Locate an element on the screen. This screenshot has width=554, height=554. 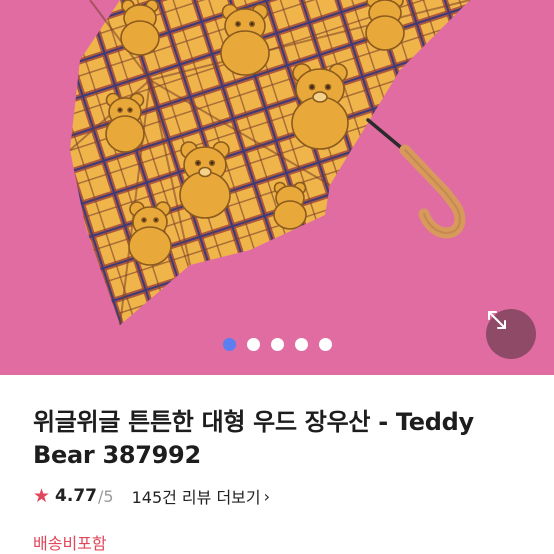
rating-row: ★ 4.77 /5 145건 리뷰 더보기 › is located at coordinates (151, 496).